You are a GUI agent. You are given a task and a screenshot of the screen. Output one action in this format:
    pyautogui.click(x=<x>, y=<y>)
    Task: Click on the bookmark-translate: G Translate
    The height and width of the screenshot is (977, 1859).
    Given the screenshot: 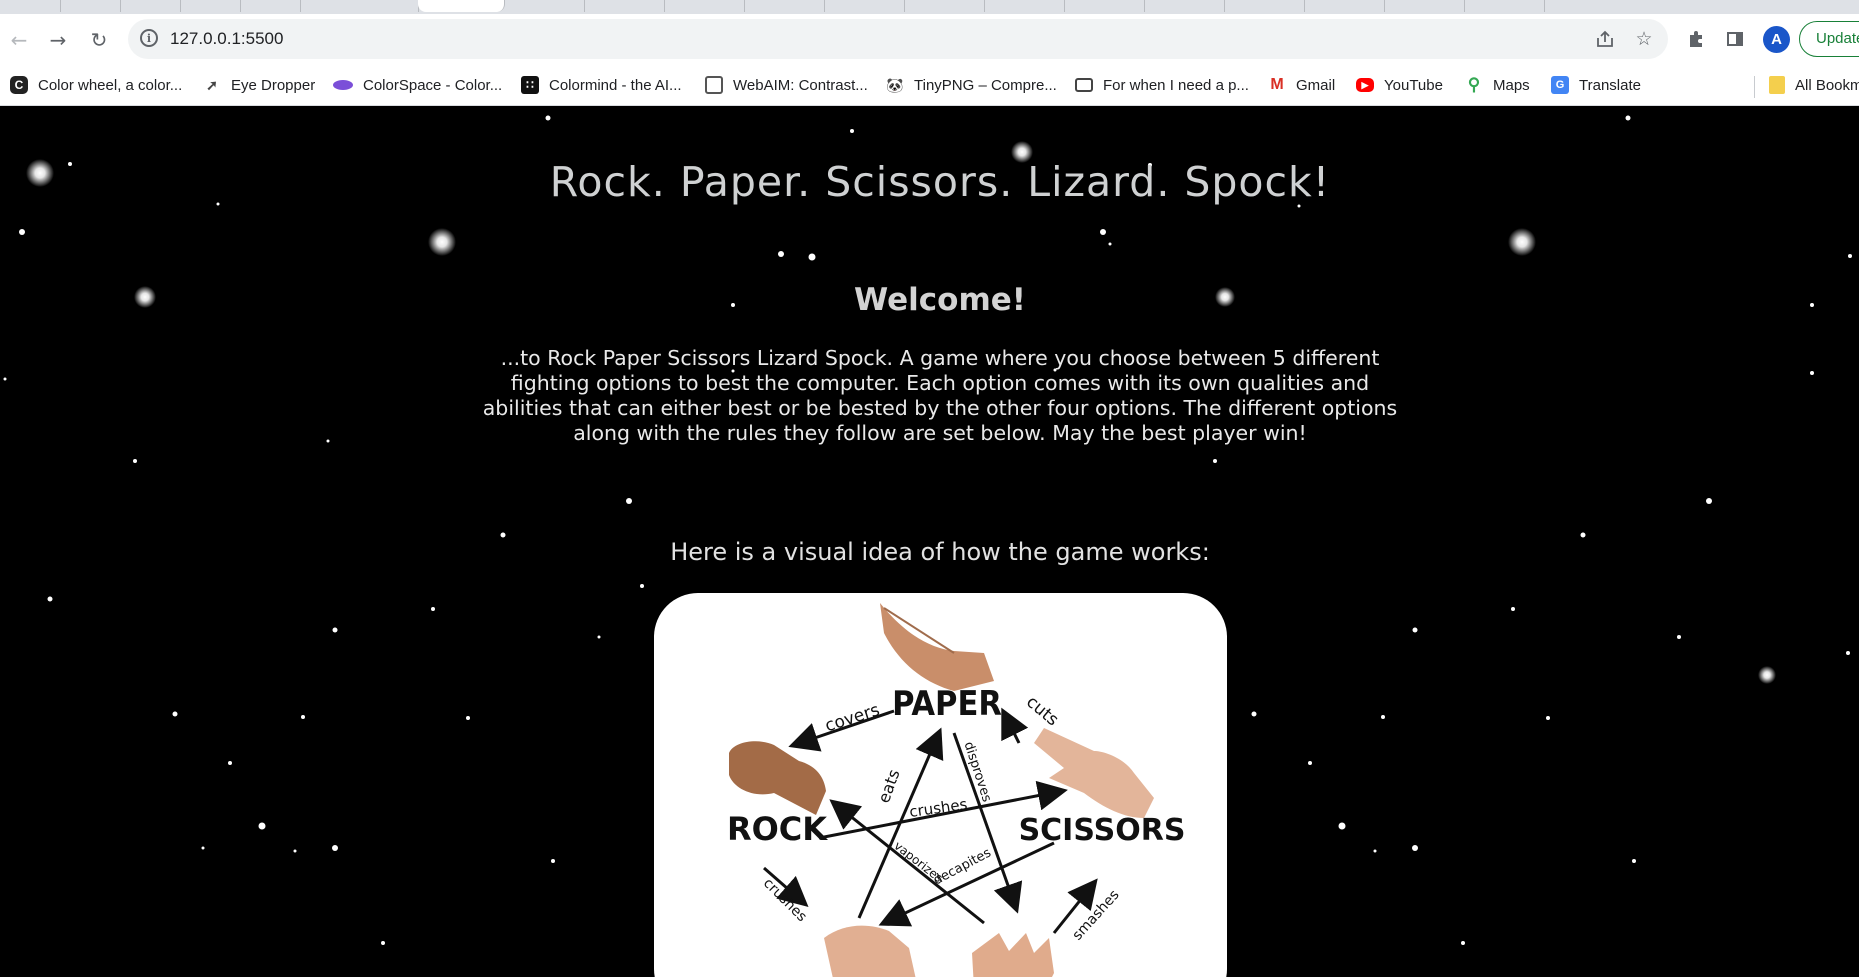 What is the action you would take?
    pyautogui.click(x=1596, y=85)
    